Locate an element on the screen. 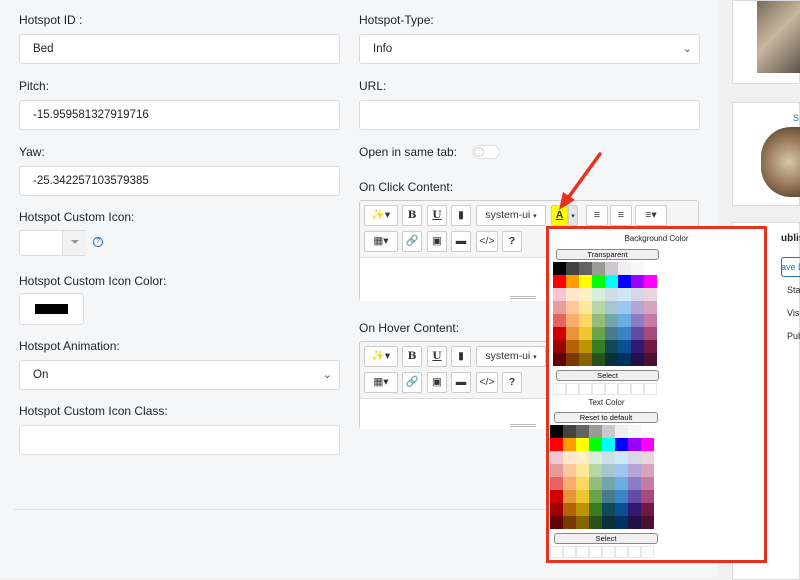  help-circle-icon: ? is located at coordinates (98, 242).